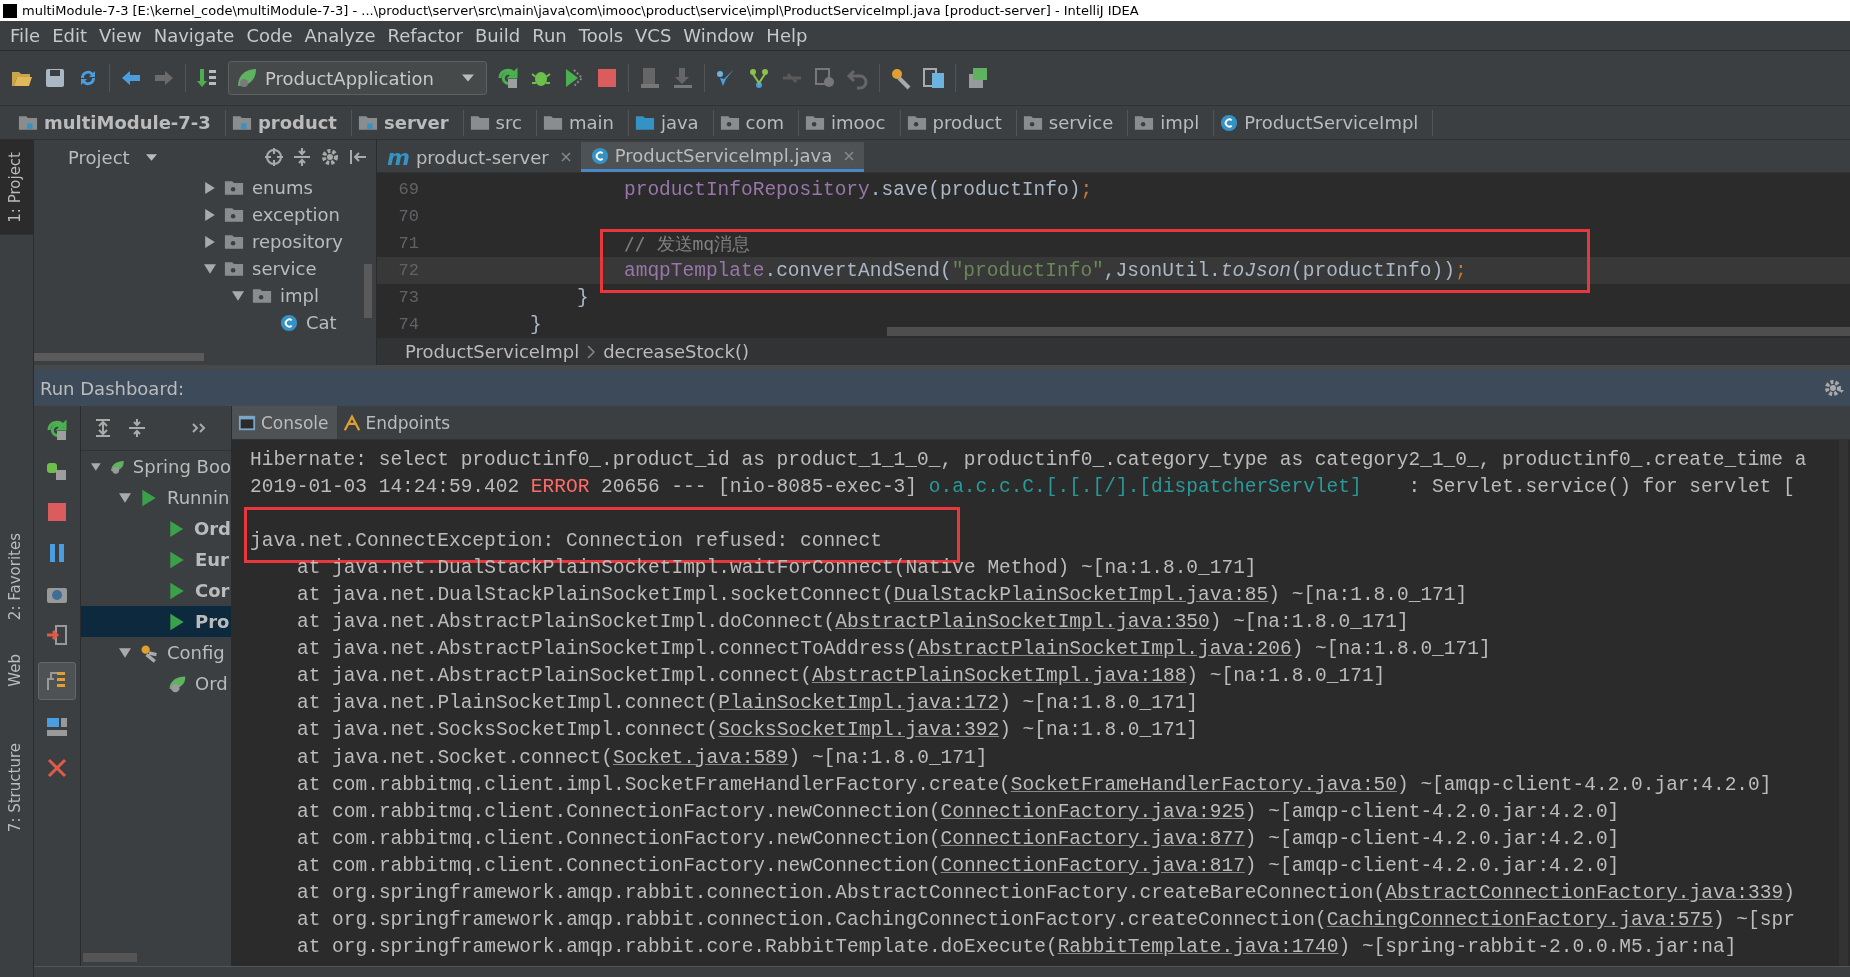 Image resolution: width=1850 pixels, height=977 pixels. Describe the element at coordinates (86, 157) in the screenshot. I see `project-view-dropdown: Project` at that location.